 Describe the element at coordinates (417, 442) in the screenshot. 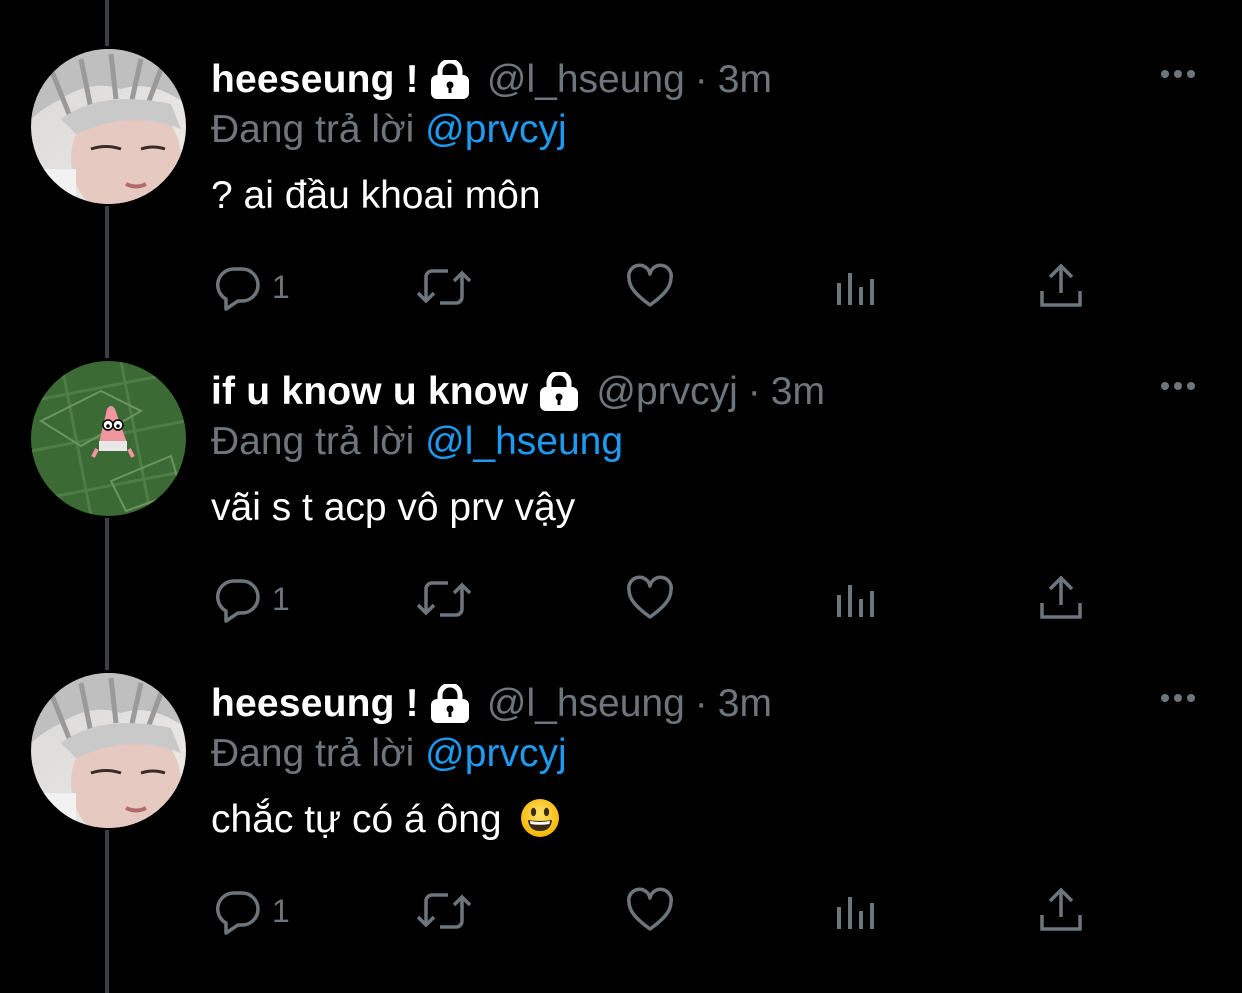

I see `replying-to: Đang trả lời @l_hseung` at that location.